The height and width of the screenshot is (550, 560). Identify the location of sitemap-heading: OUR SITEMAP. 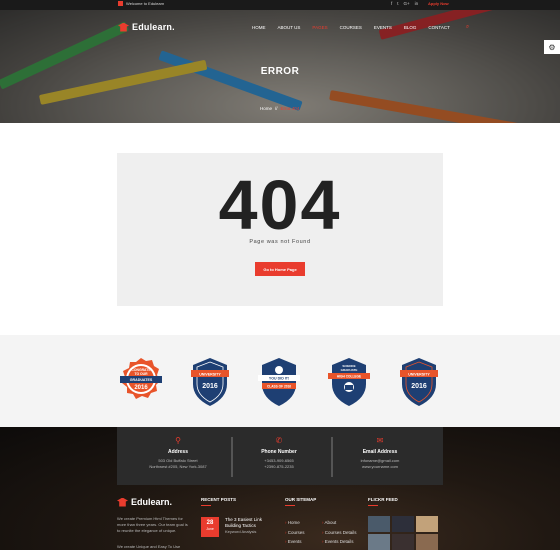
(300, 501).